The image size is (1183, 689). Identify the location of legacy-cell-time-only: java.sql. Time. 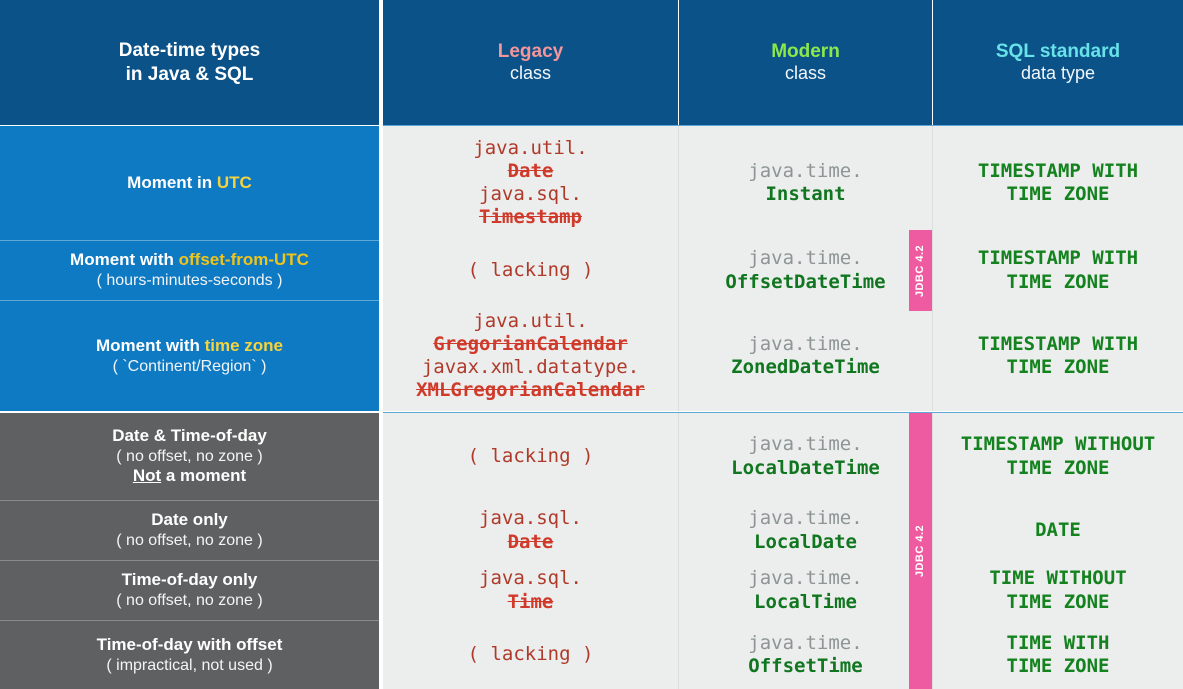
(530, 590).